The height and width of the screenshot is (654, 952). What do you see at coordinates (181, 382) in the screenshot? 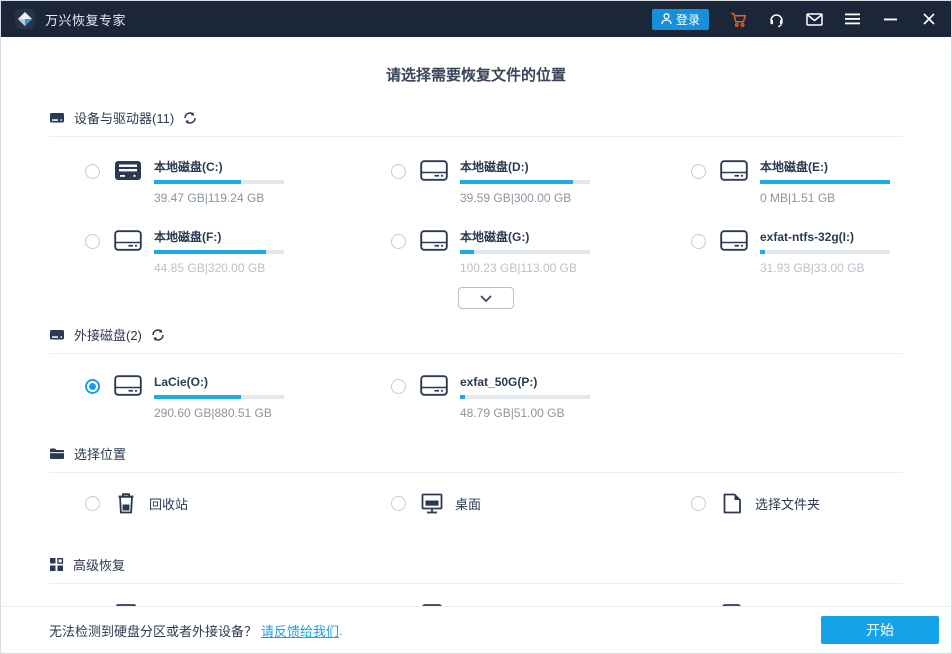
I see `drive-name: LaCie(O:)` at bounding box center [181, 382].